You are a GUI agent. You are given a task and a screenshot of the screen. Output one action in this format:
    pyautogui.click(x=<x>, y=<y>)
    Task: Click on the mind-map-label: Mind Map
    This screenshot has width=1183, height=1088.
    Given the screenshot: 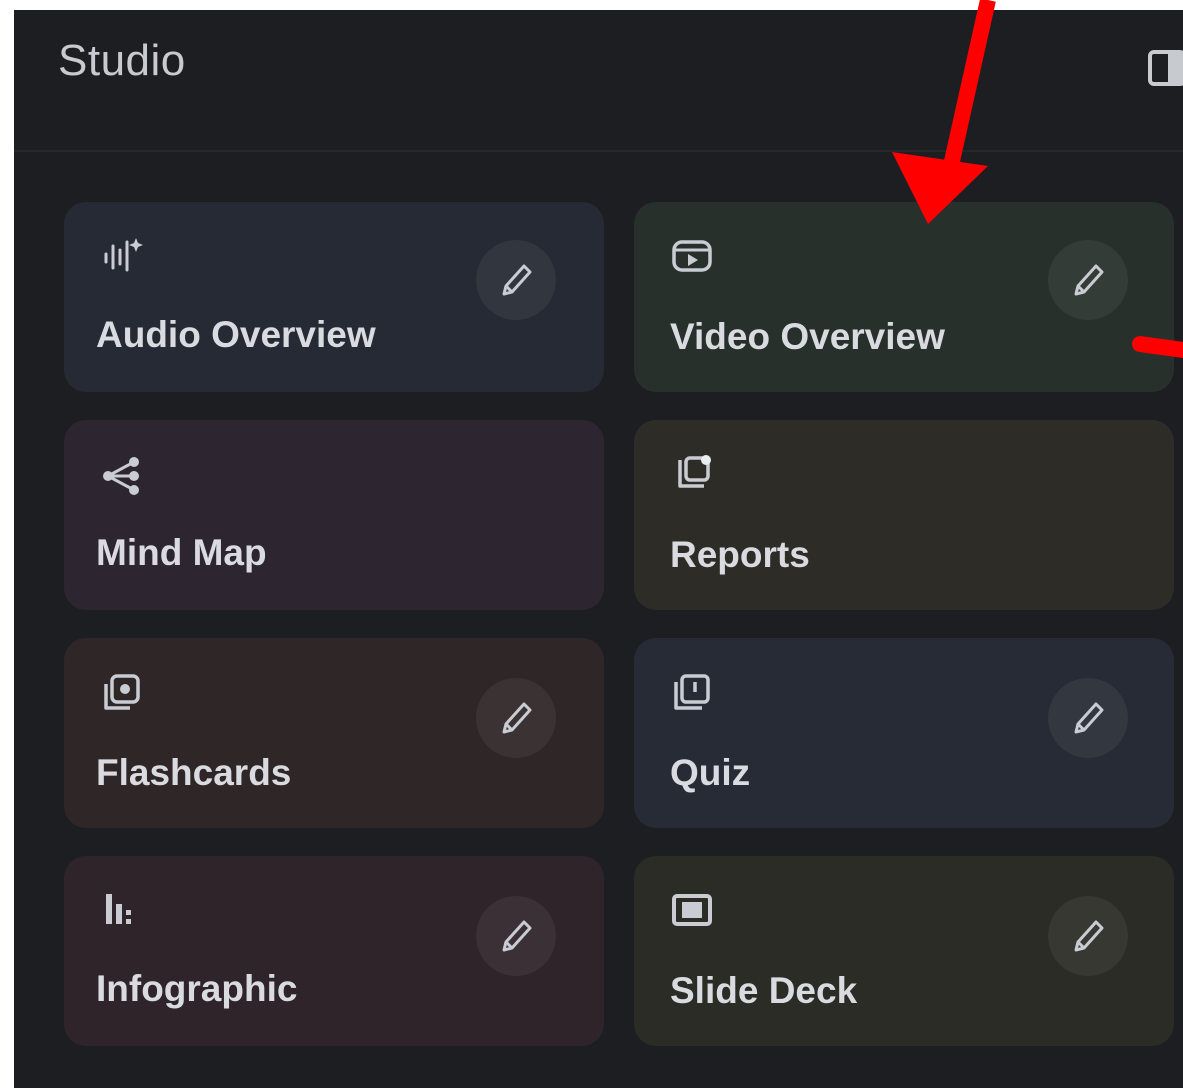 What is the action you would take?
    pyautogui.click(x=181, y=552)
    